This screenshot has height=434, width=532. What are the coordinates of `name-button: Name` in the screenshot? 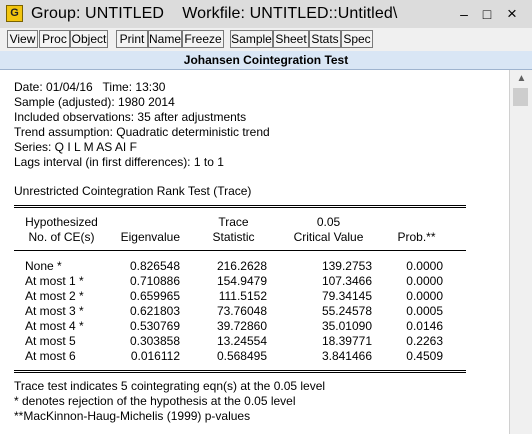 It's located at (165, 39).